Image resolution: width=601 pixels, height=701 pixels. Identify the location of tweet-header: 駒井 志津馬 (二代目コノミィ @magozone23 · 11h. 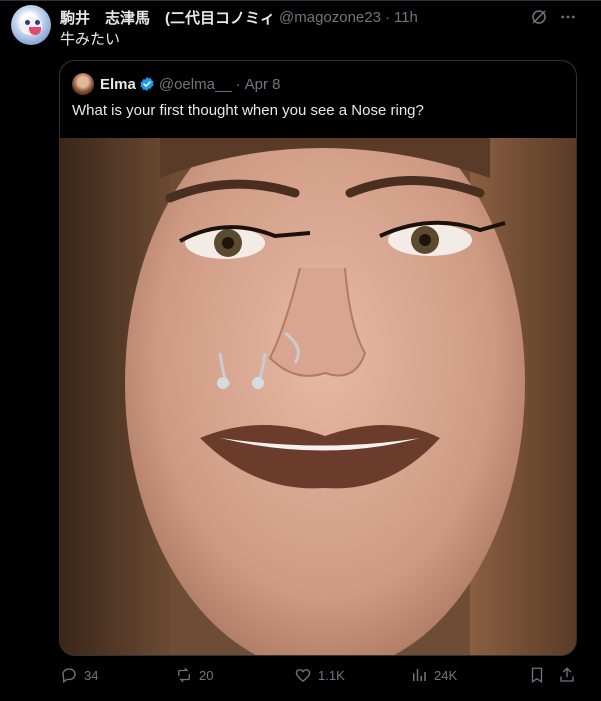
(239, 17).